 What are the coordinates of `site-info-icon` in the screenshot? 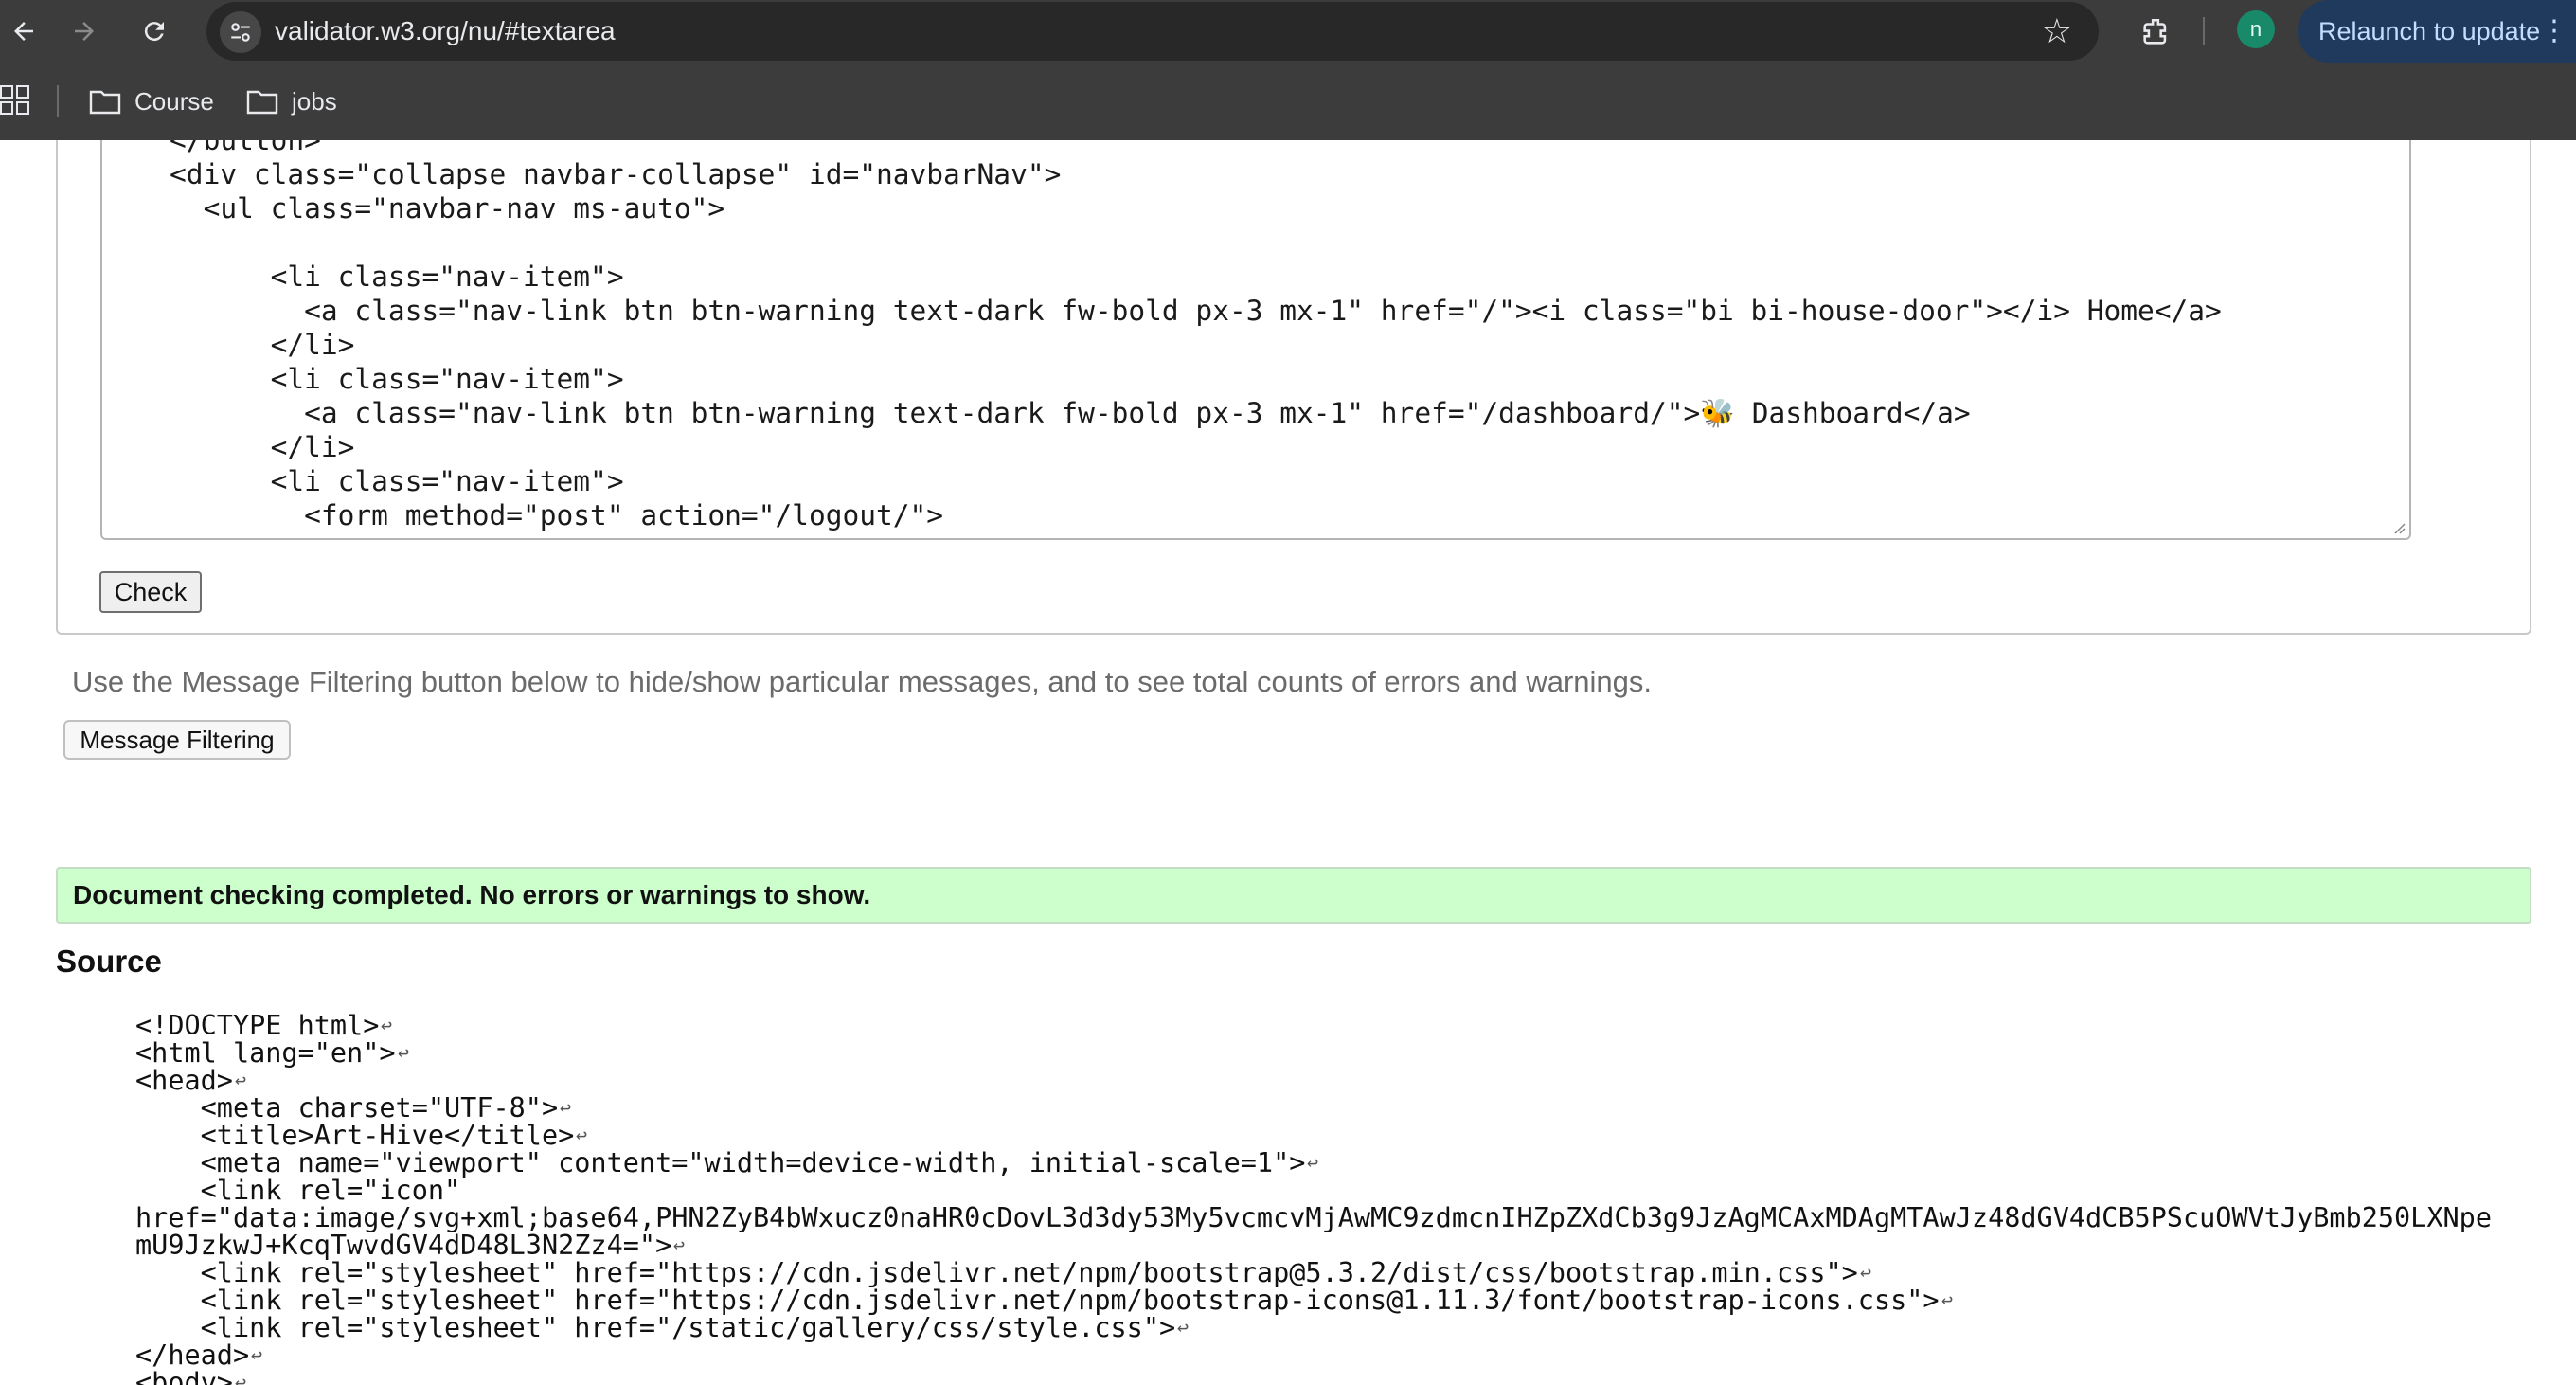 It's located at (240, 32).